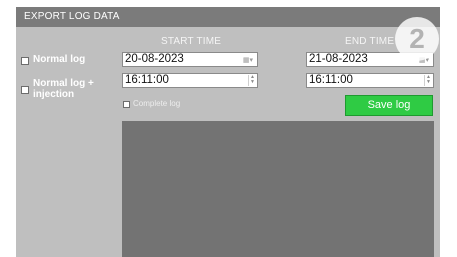  What do you see at coordinates (389, 105) in the screenshot?
I see `save-log-button: Save log` at bounding box center [389, 105].